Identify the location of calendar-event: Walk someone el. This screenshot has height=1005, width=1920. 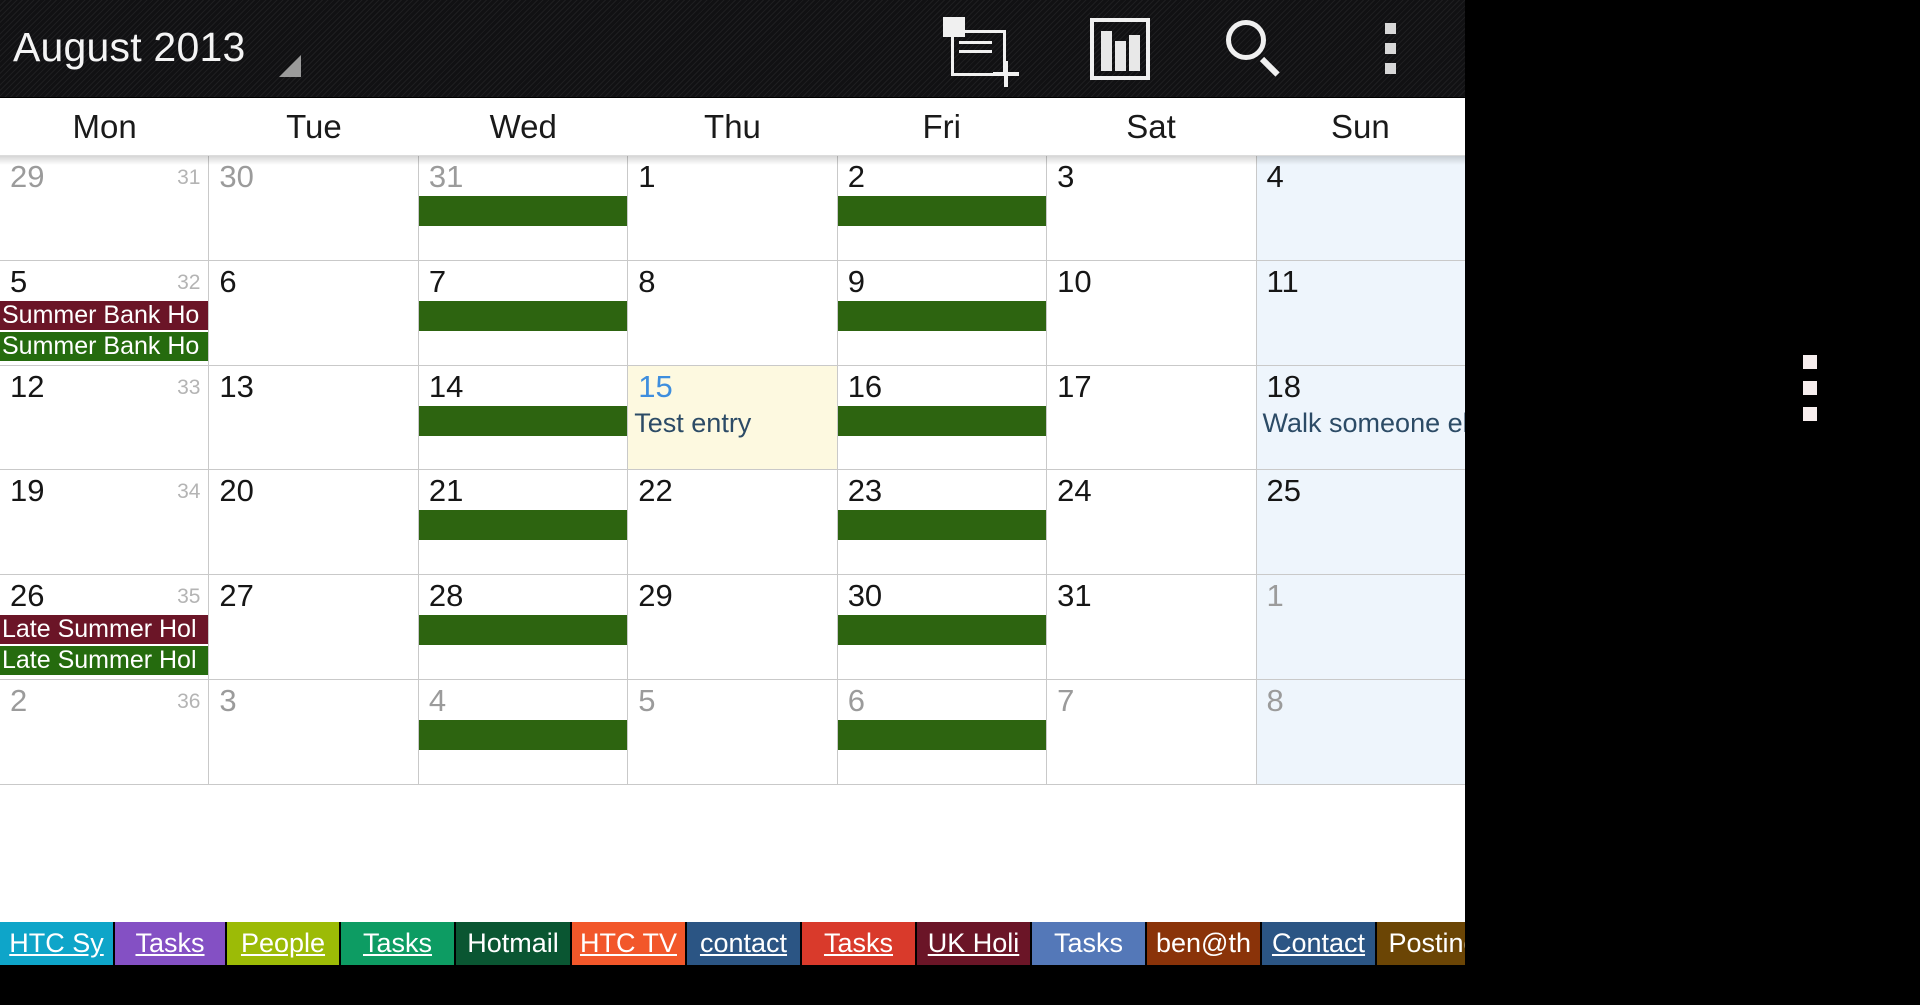
(1361, 423).